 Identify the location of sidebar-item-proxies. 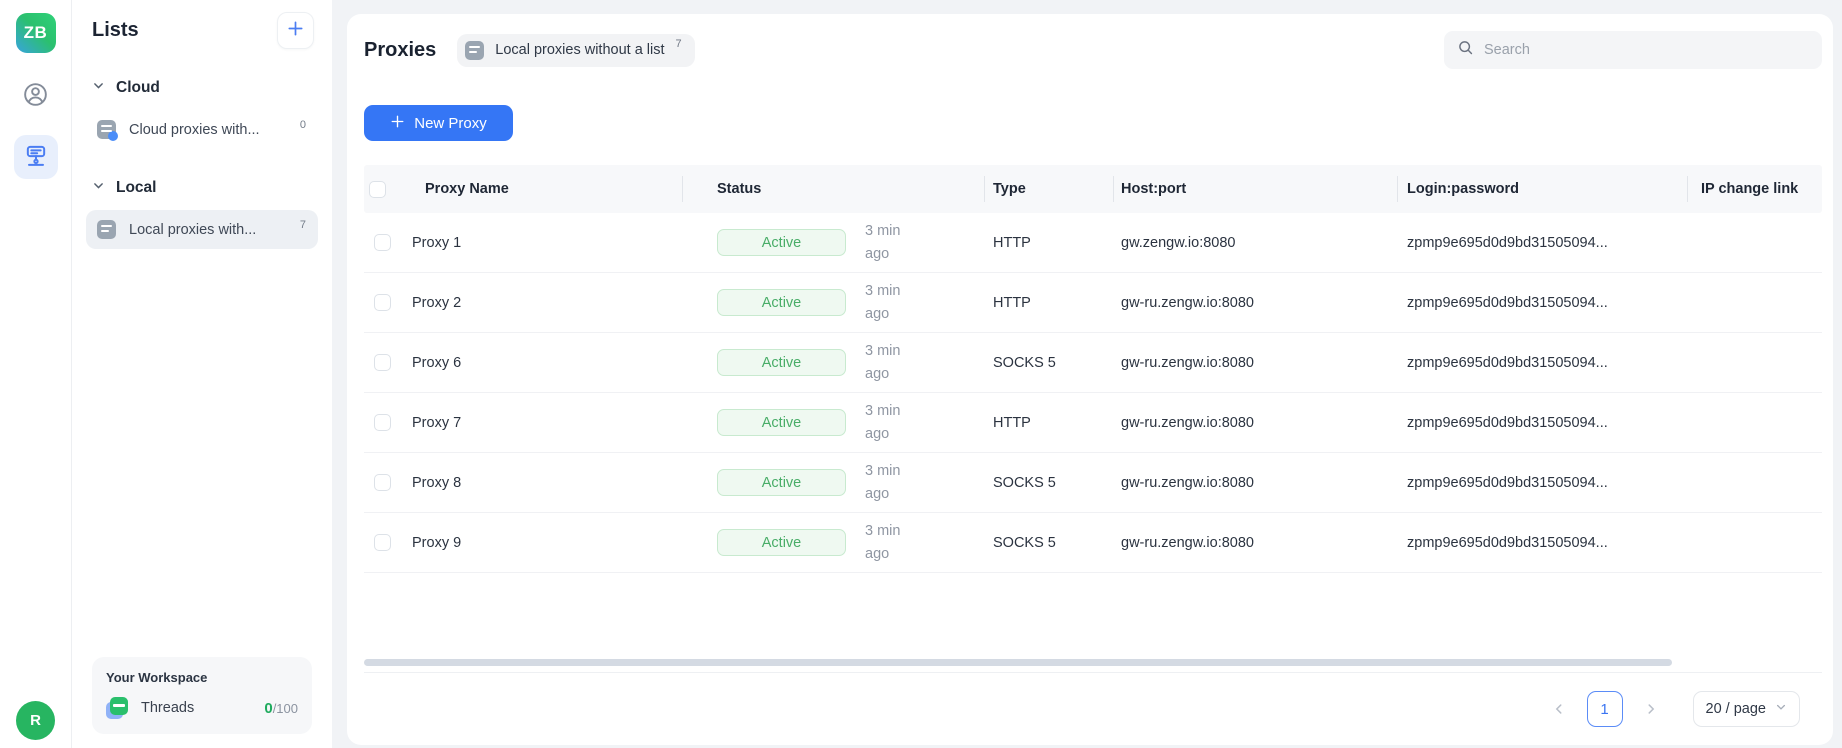
(35, 157).